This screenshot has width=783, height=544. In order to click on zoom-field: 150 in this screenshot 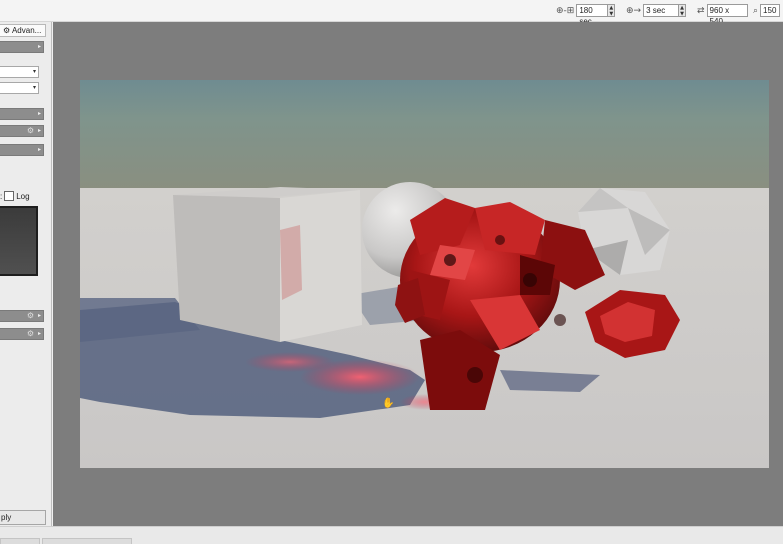, I will do `click(770, 10)`.